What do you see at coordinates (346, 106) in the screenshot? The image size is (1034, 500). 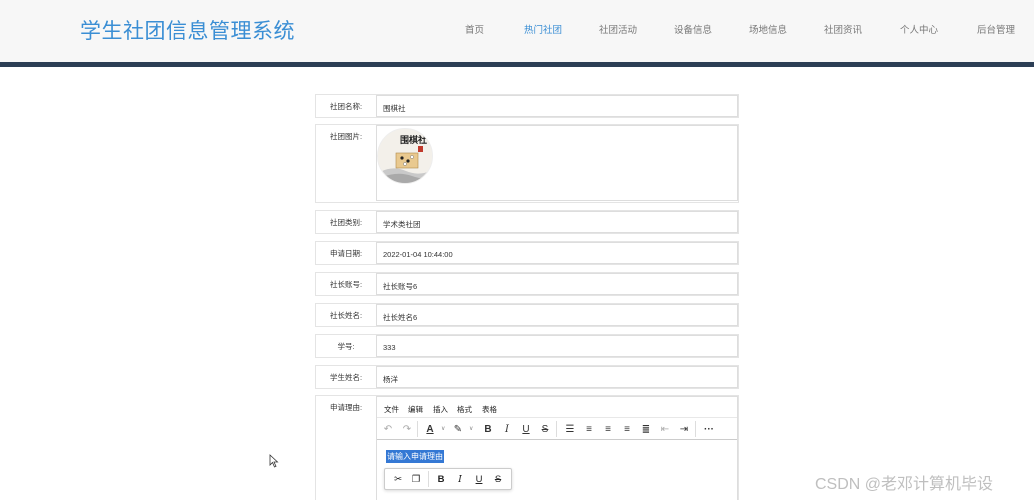 I see `club-name-label: 社团名称:` at bounding box center [346, 106].